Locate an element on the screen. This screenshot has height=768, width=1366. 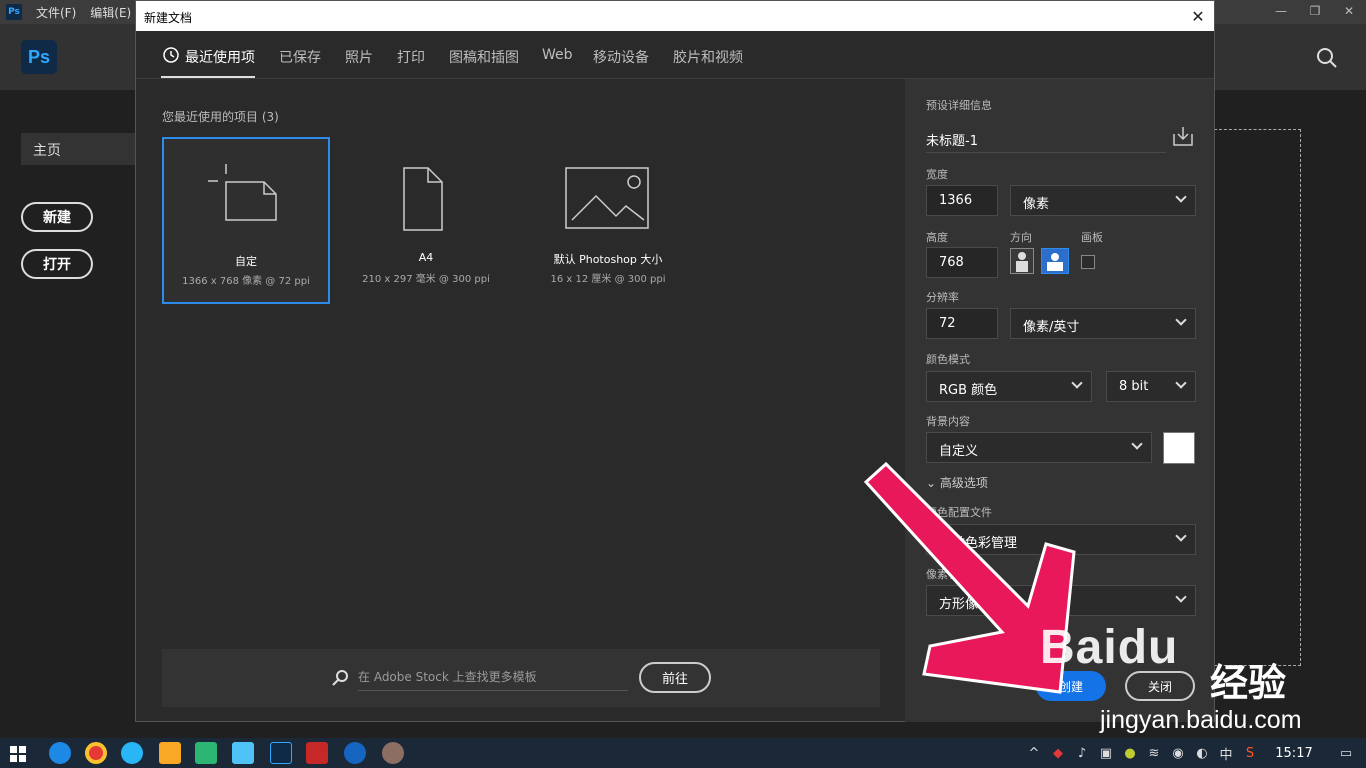
tab-mobile: 移动设备 is located at coordinates (621, 57).